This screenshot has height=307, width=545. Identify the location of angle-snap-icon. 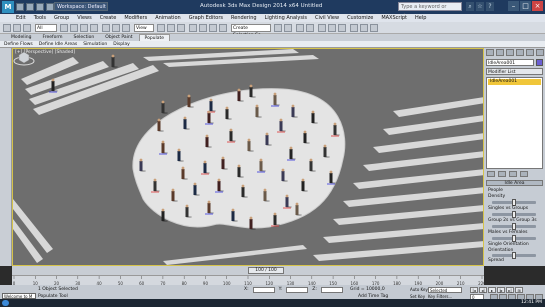
(203, 28).